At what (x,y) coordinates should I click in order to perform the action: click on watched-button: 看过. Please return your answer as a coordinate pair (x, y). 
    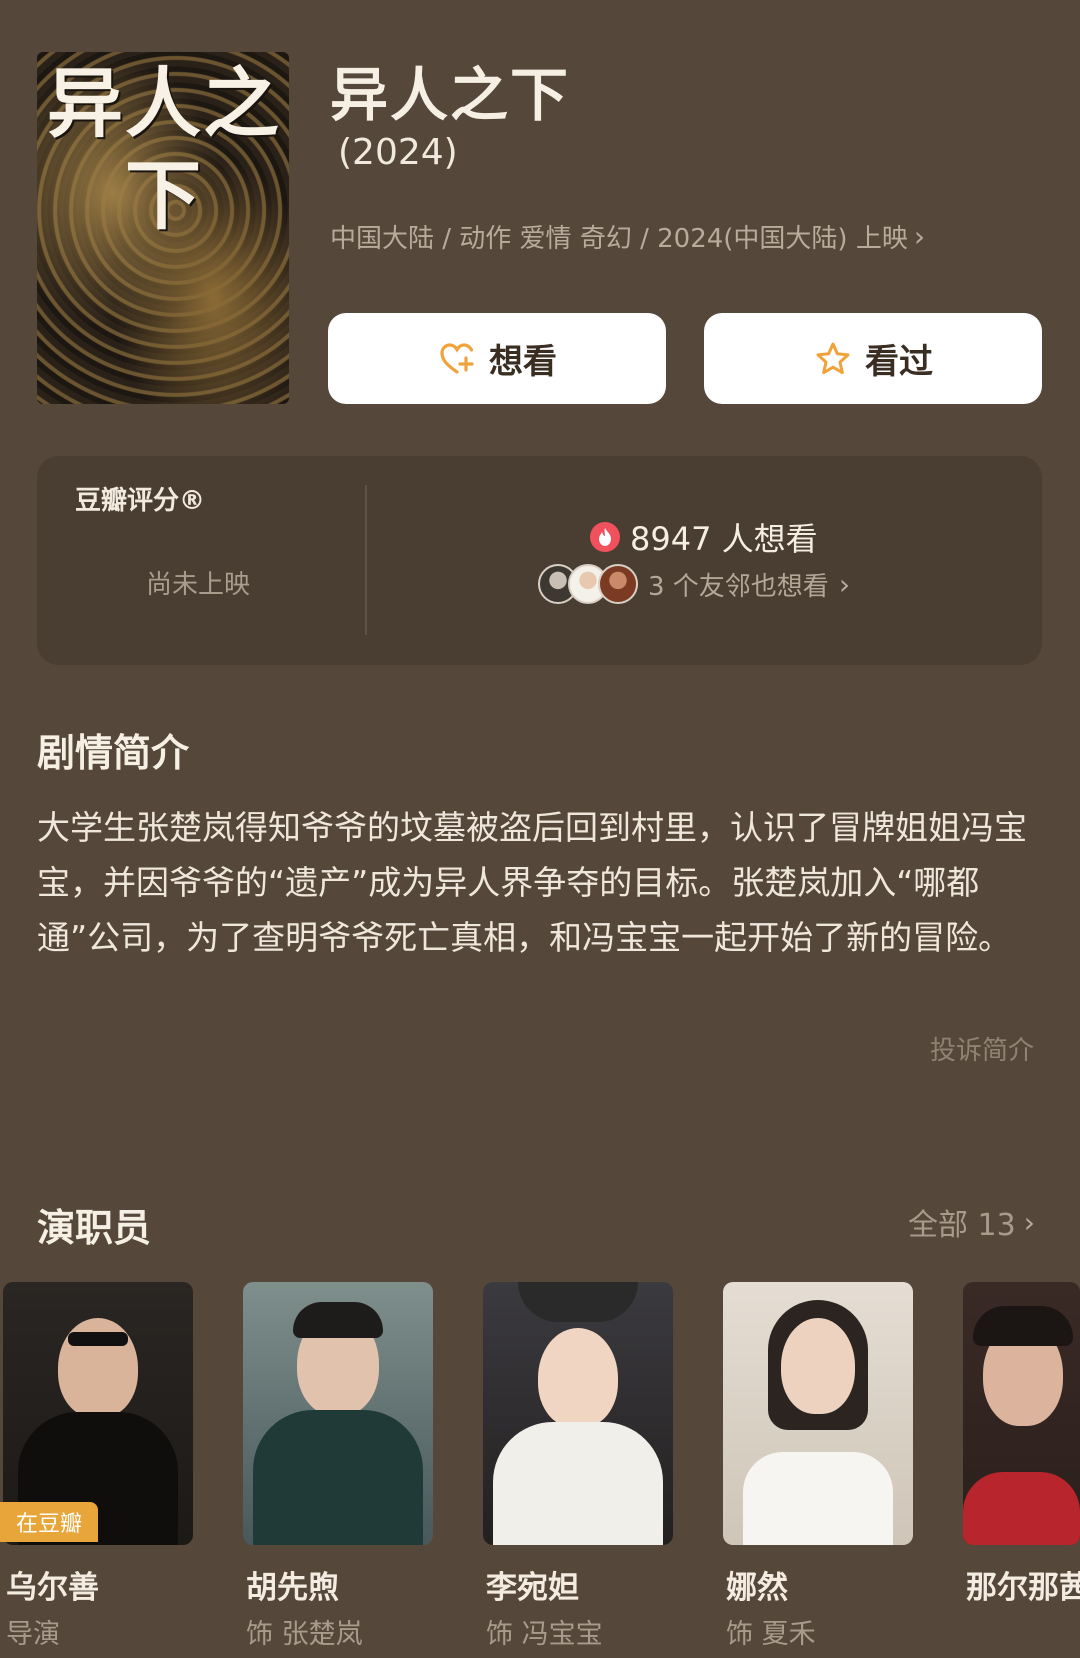
    Looking at the image, I should click on (873, 358).